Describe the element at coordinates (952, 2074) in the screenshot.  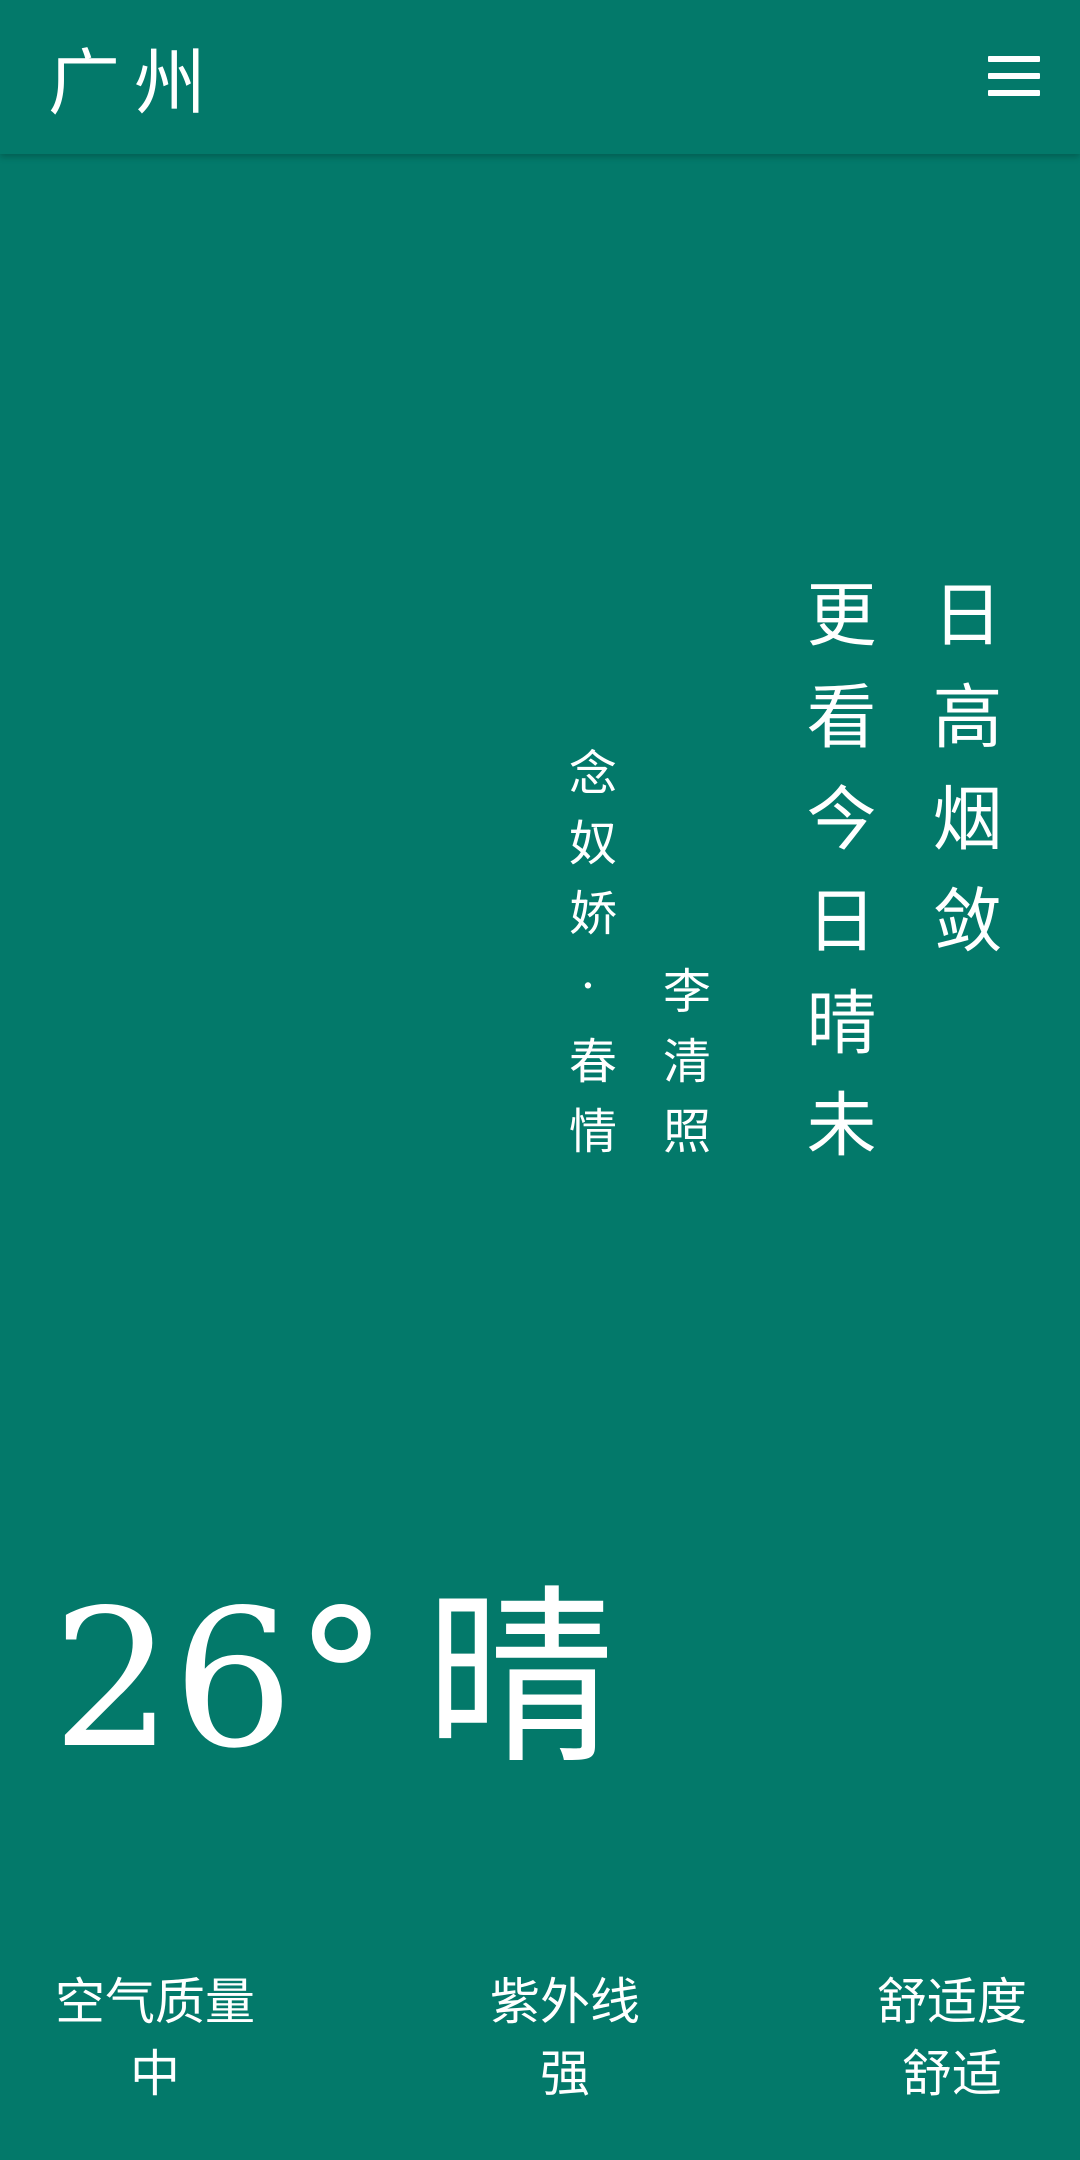
I see `stat-value: 舒适` at that location.